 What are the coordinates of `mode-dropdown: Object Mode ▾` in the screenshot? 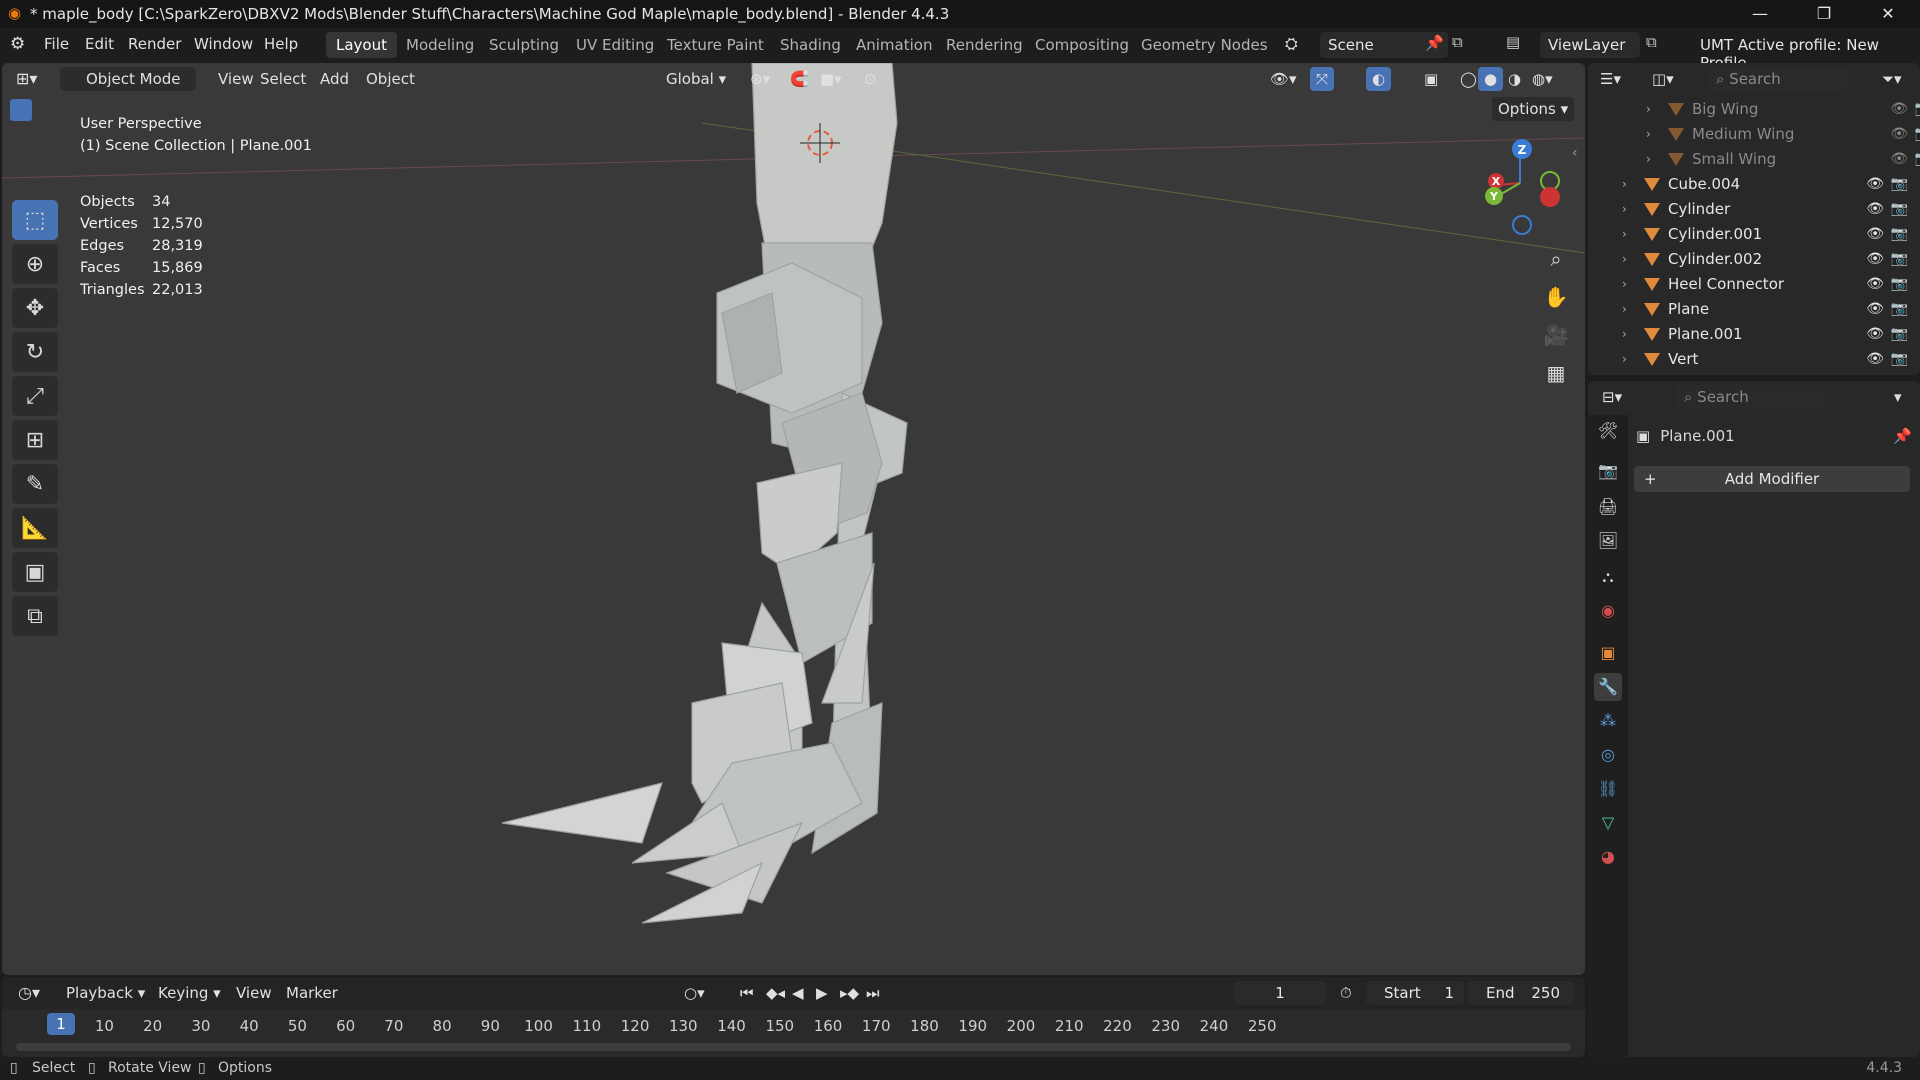 It's located at (128, 89).